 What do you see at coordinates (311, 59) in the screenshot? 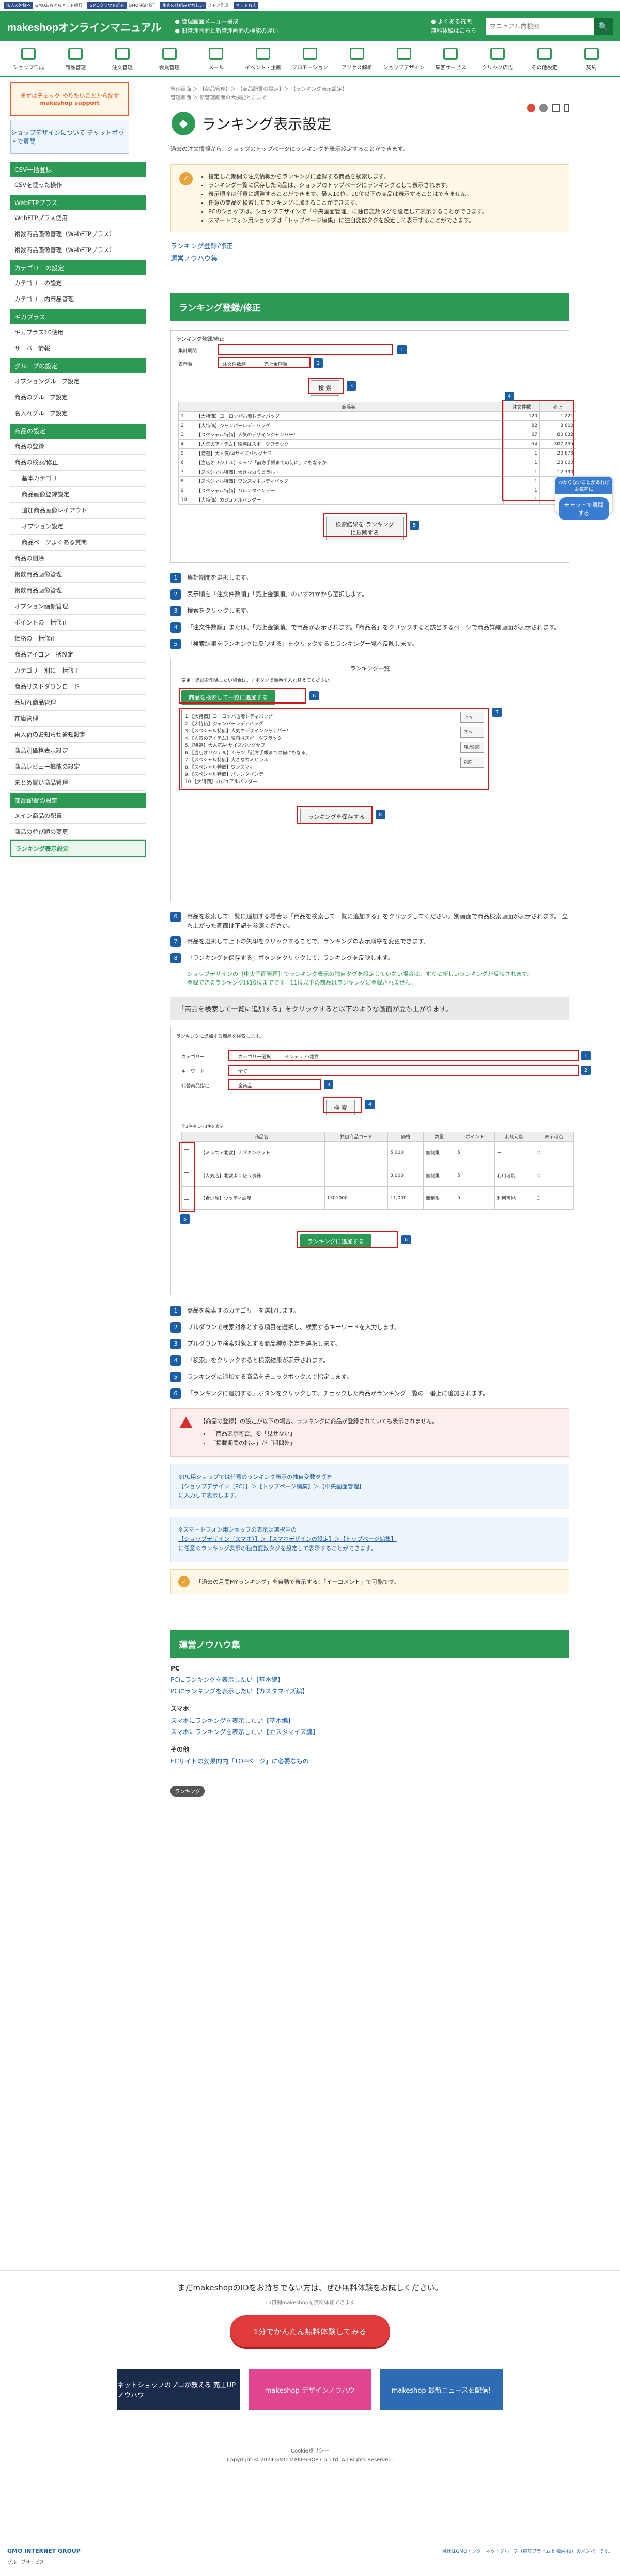
I see `nav-item-promotion: プロモーション` at bounding box center [311, 59].